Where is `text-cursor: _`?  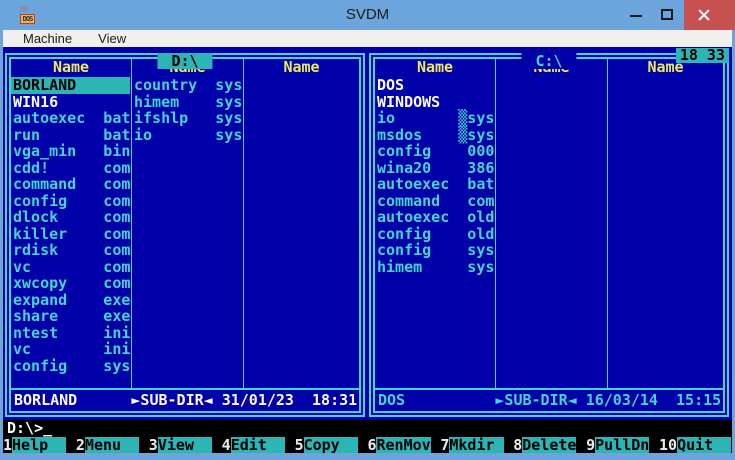 text-cursor: _ is located at coordinates (48, 428).